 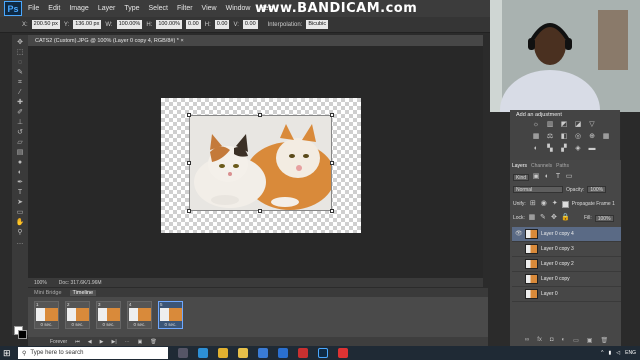 I want to click on quick-select-tool-icon: ✎, so click(x=20, y=73).